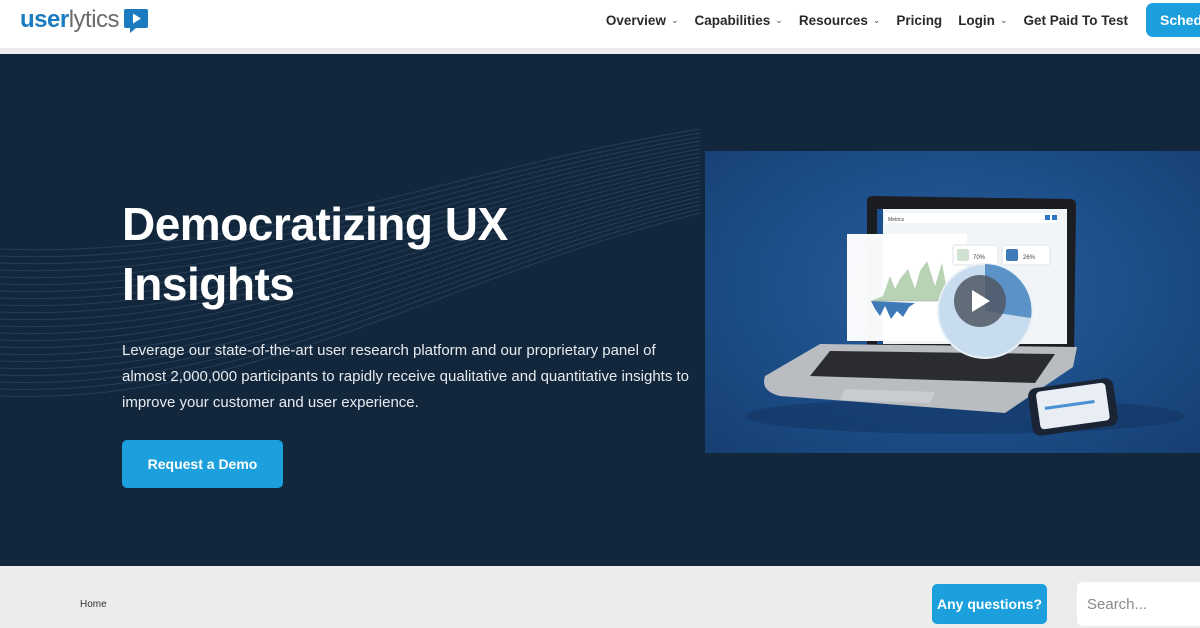  I want to click on breadcrumb-home: Home, so click(93, 604).